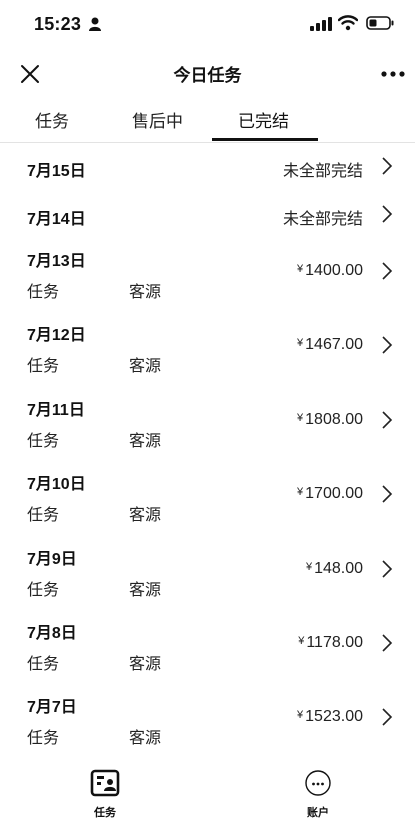 This screenshot has width=415, height=823. I want to click on bottom-tab-bar: 任务 账户, so click(207, 793).